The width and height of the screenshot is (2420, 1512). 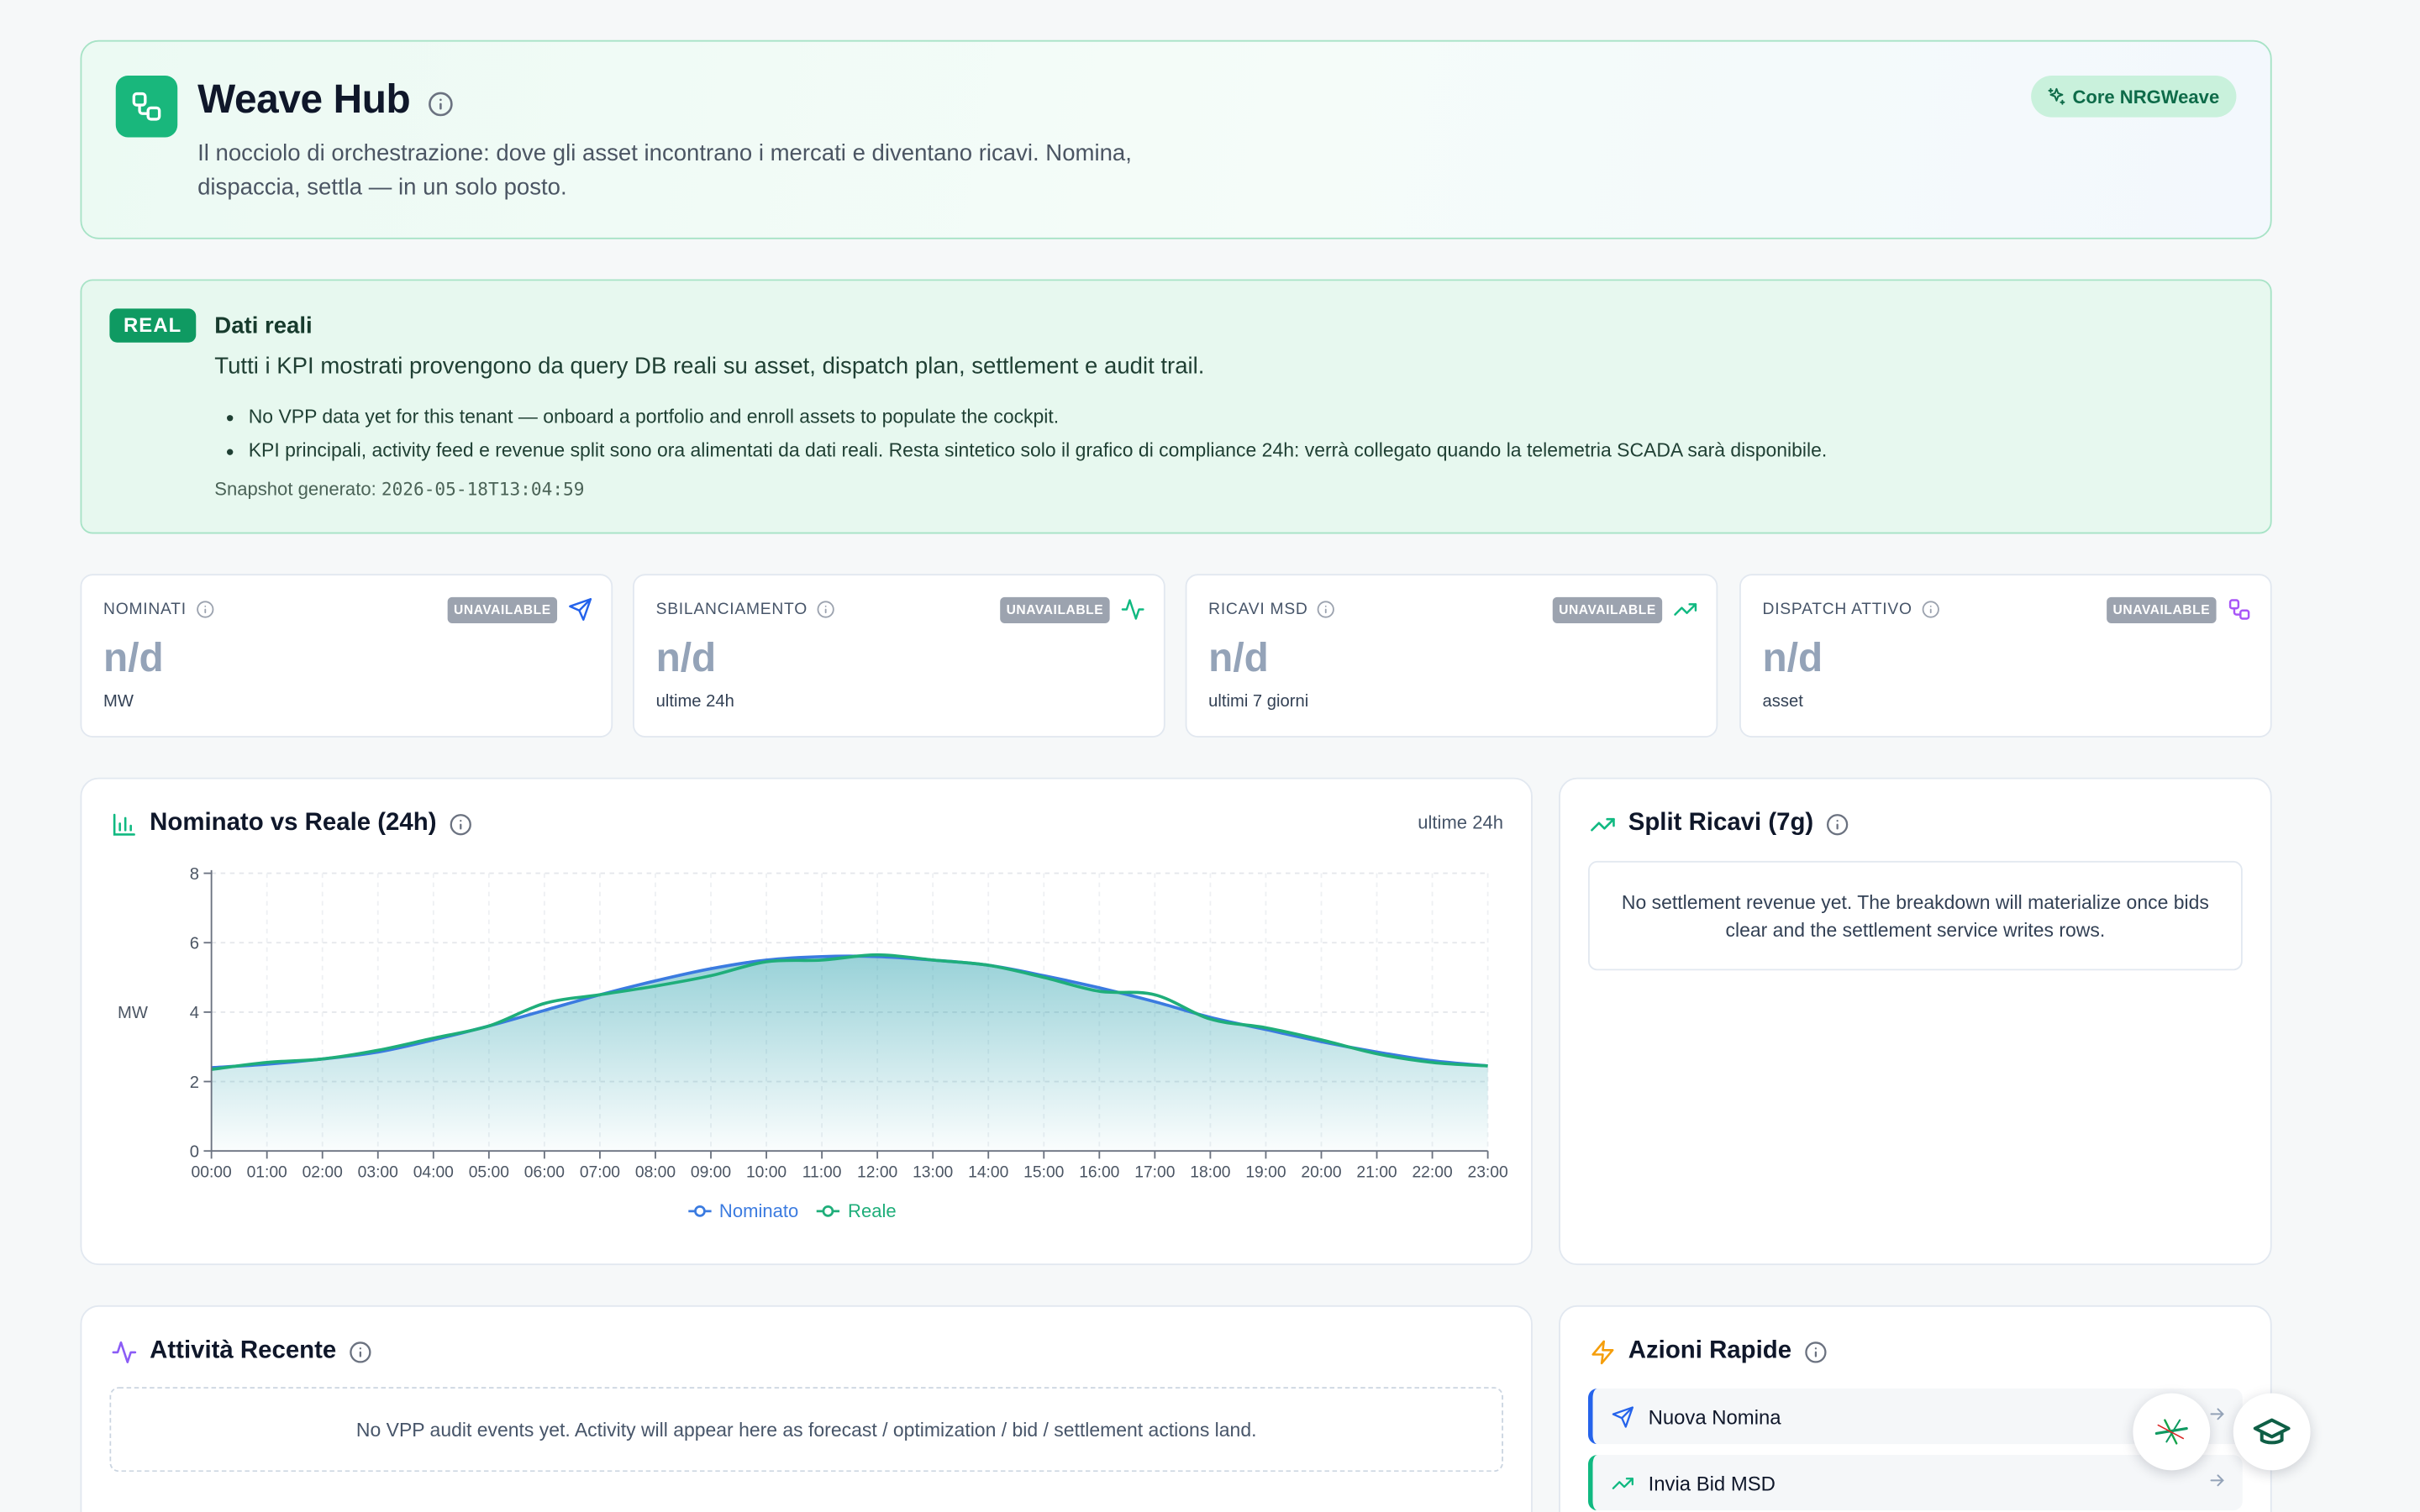 I want to click on legend-item: Nominato, so click(x=743, y=1211).